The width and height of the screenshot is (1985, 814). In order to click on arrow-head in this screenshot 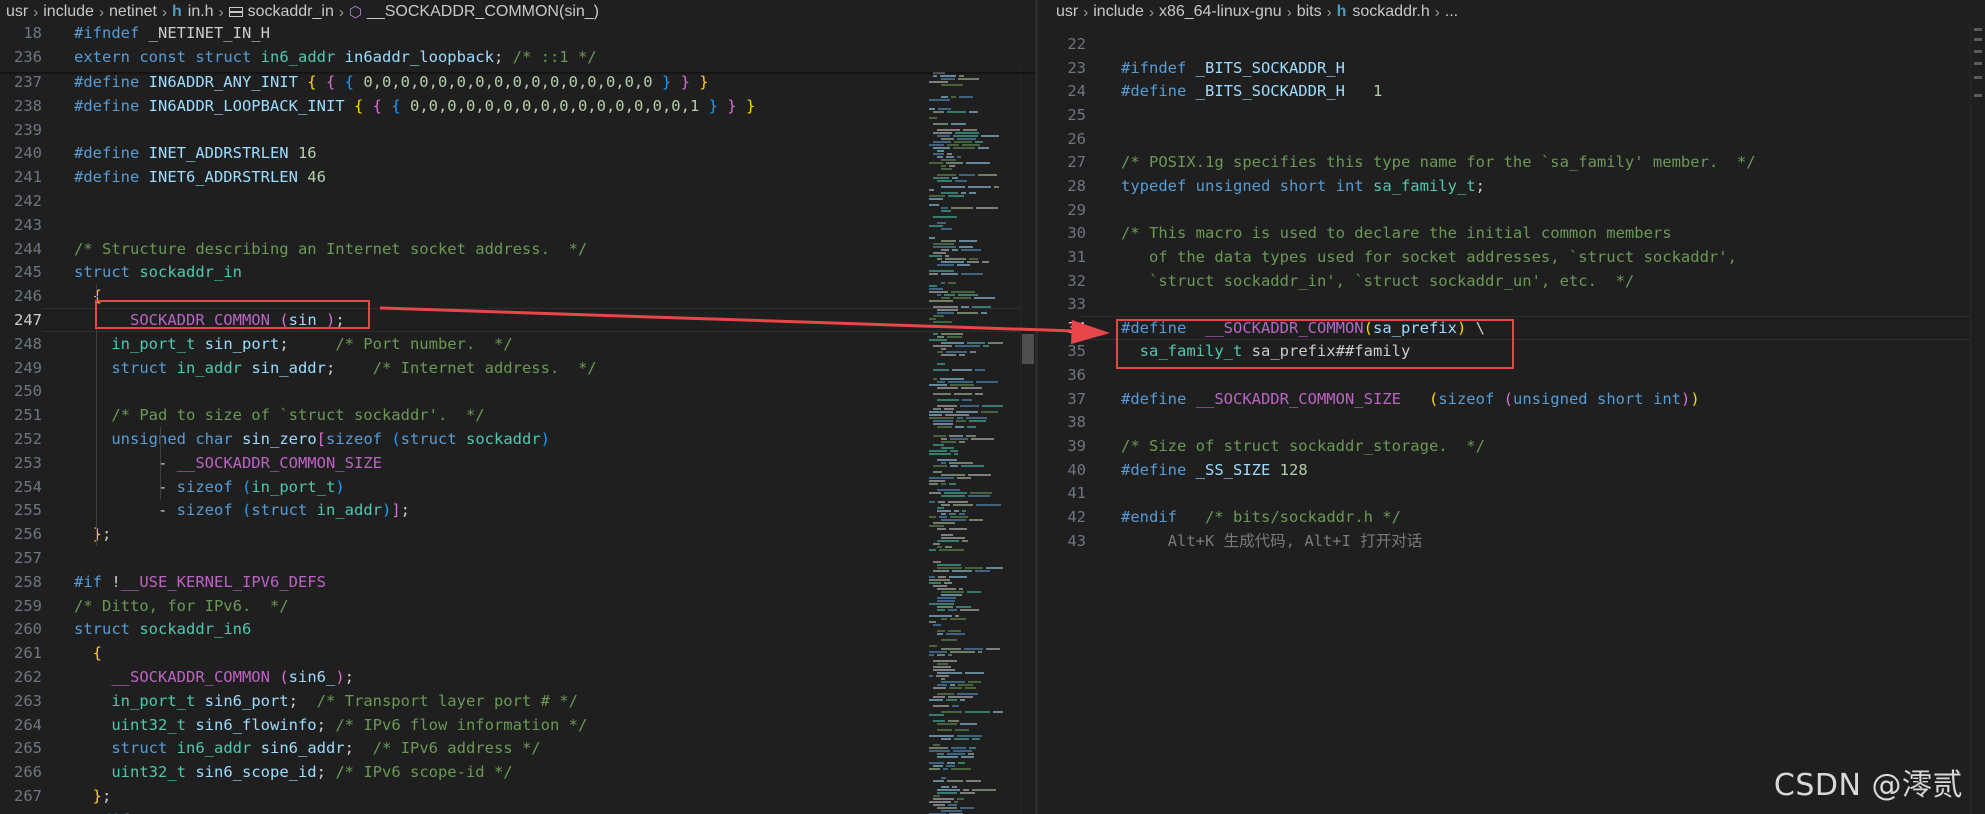, I will do `click(1090, 332)`.